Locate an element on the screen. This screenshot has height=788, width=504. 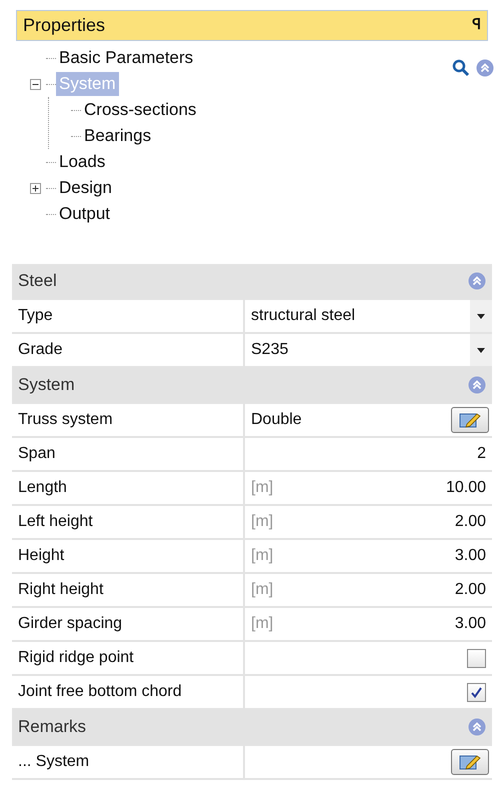
property-label: Truss system is located at coordinates (65, 420).